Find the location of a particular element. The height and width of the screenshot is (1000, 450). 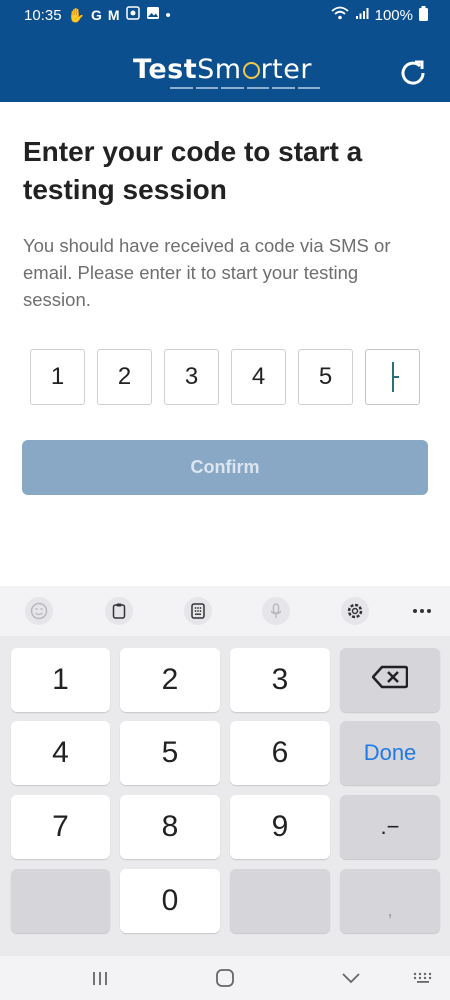

key-9: 9 is located at coordinates (280, 827).